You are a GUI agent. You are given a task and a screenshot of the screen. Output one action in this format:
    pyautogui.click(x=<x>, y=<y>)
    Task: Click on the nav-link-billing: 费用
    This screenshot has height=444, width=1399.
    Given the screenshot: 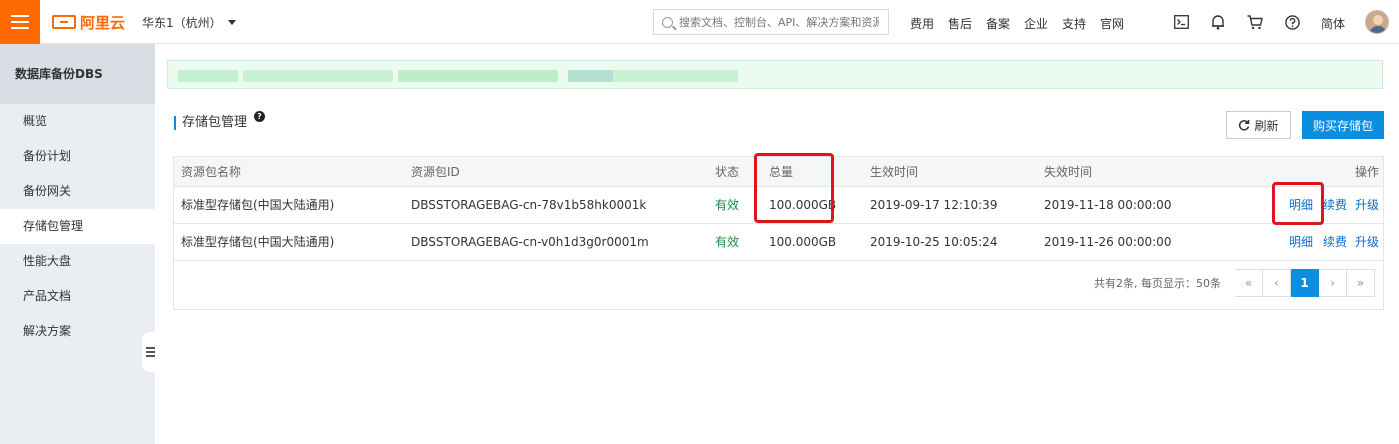 What is the action you would take?
    pyautogui.click(x=929, y=23)
    